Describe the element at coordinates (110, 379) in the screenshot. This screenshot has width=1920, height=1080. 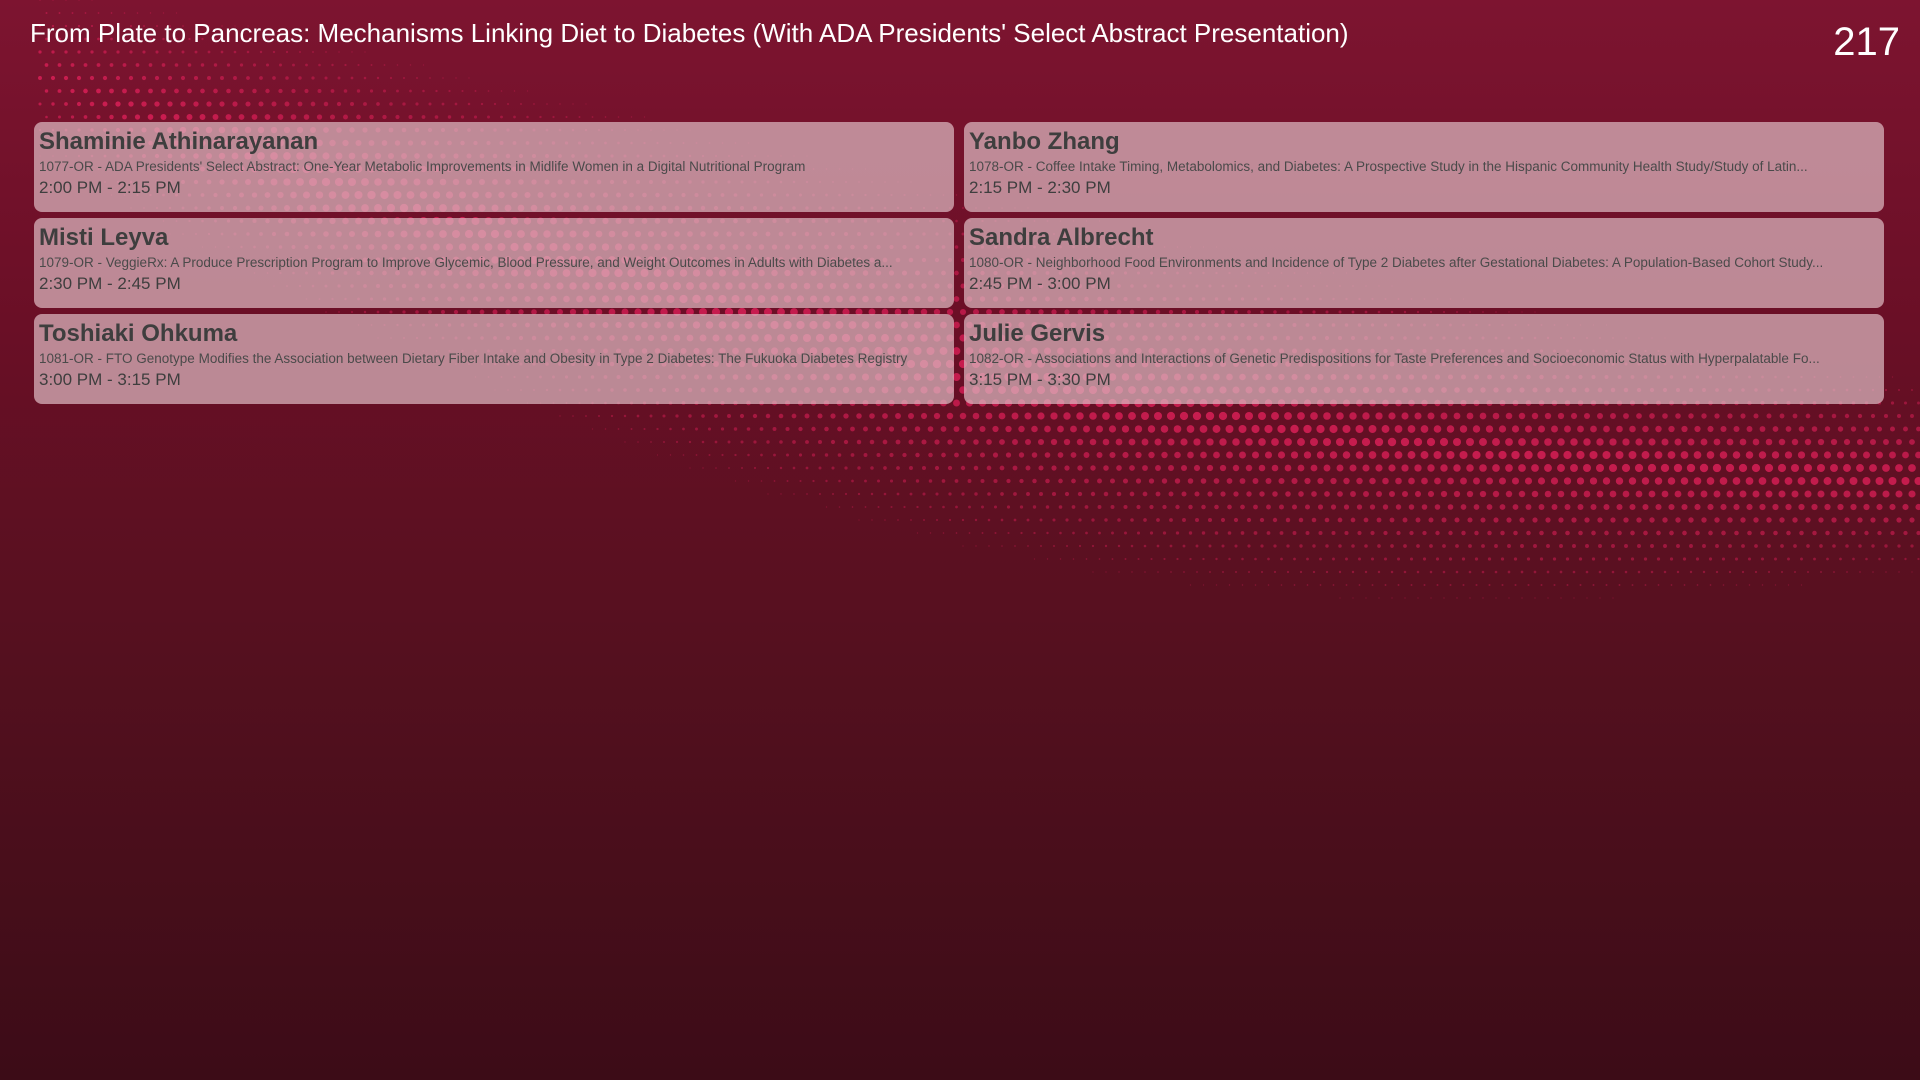
I see `time-slot: 3:00 PM - 3:15 PM` at that location.